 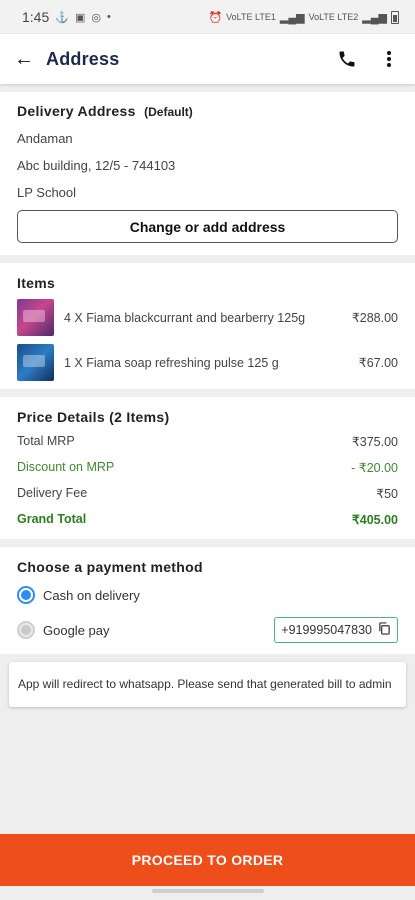 What do you see at coordinates (46, 441) in the screenshot?
I see `total-mrp-label: Total MRP` at bounding box center [46, 441].